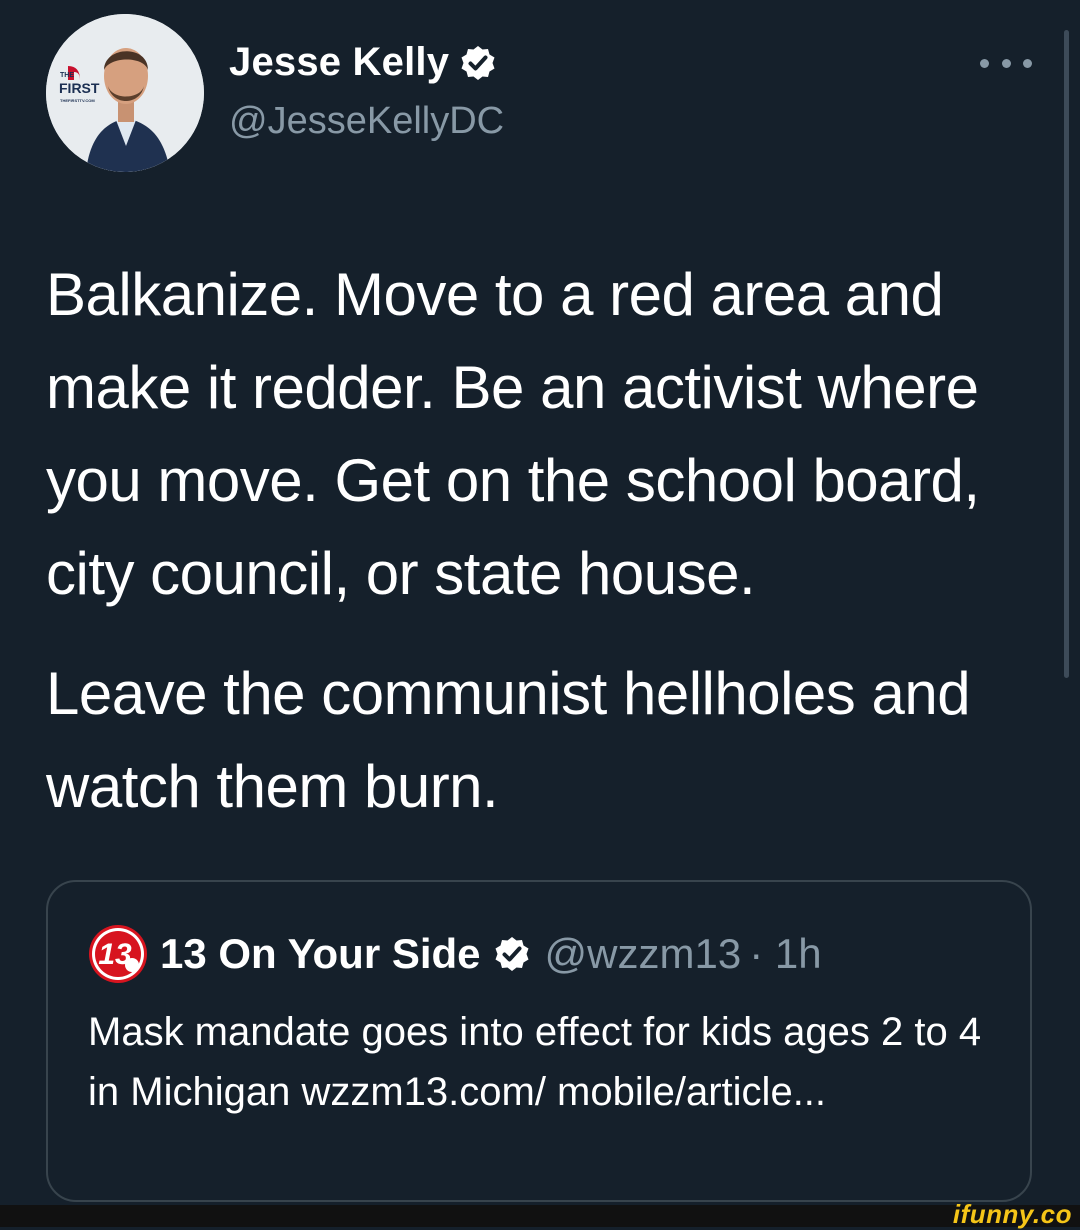  I want to click on more-dots-icon, so click(1006, 63).